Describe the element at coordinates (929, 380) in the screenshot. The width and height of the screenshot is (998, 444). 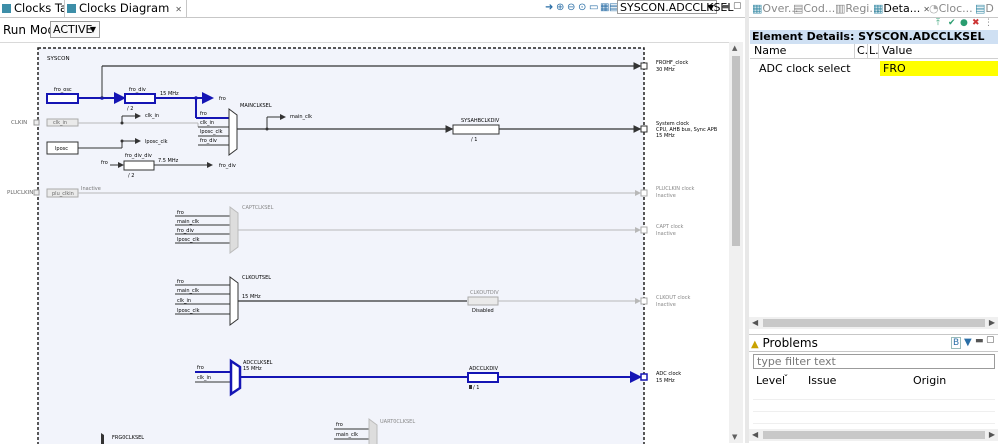
I see `col-origin: Origin` at that location.